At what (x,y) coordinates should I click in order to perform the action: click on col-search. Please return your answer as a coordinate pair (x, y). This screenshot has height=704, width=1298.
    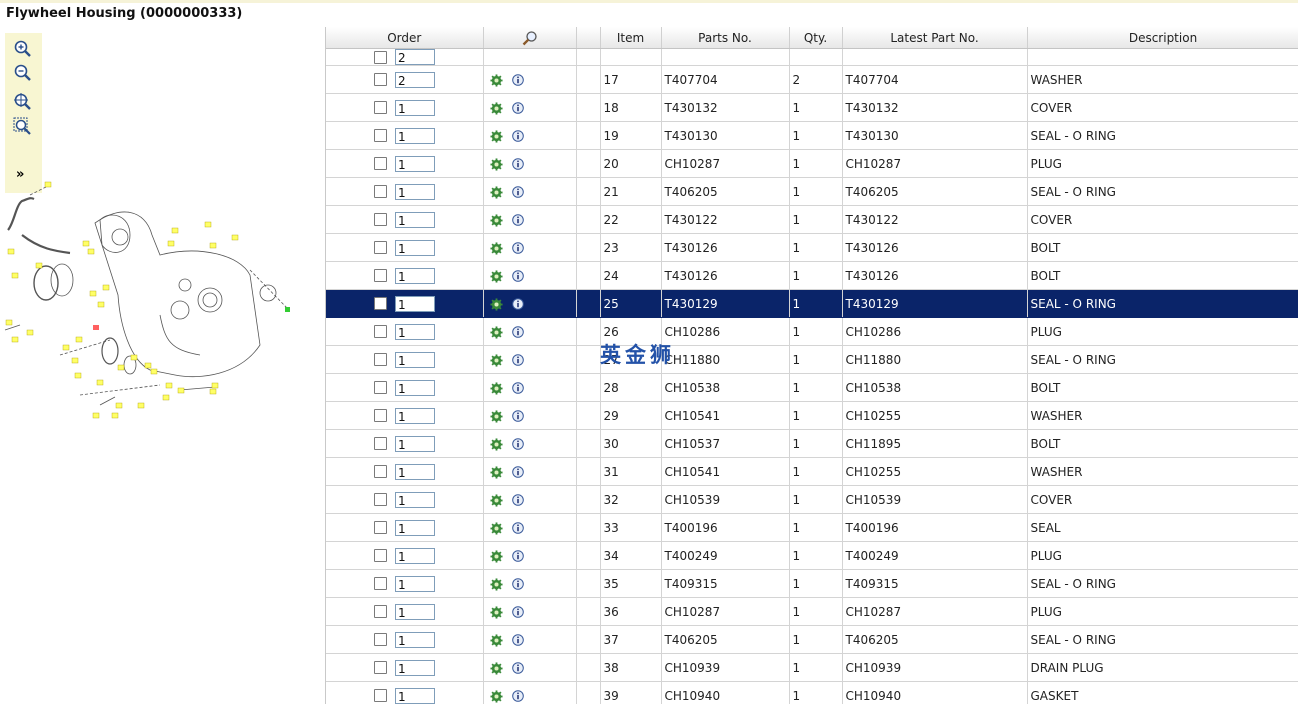
    Looking at the image, I should click on (530, 38).